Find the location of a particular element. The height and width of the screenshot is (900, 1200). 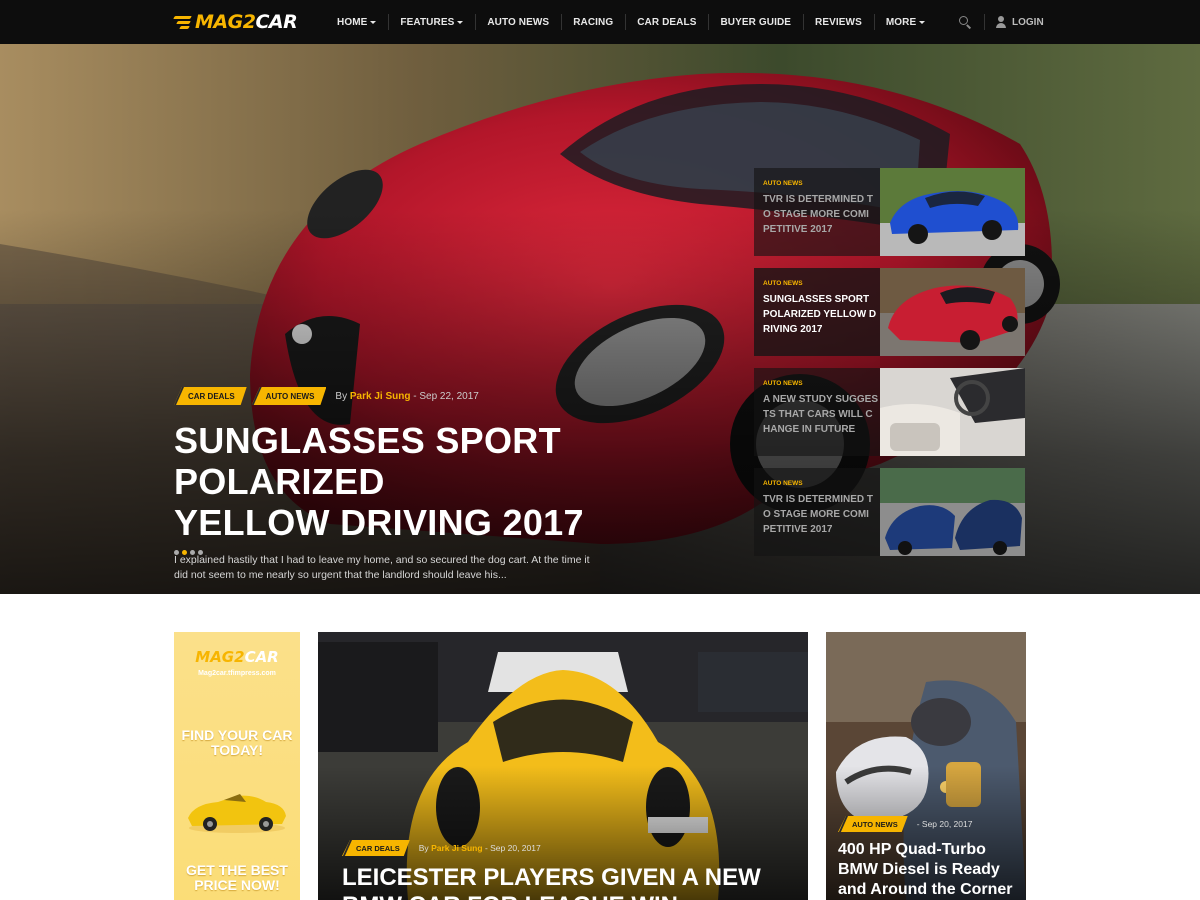

nav-divider is located at coordinates (984, 22).